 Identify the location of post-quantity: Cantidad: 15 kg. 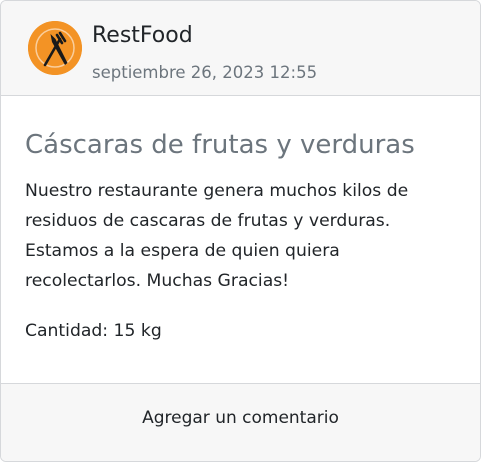
(93, 331).